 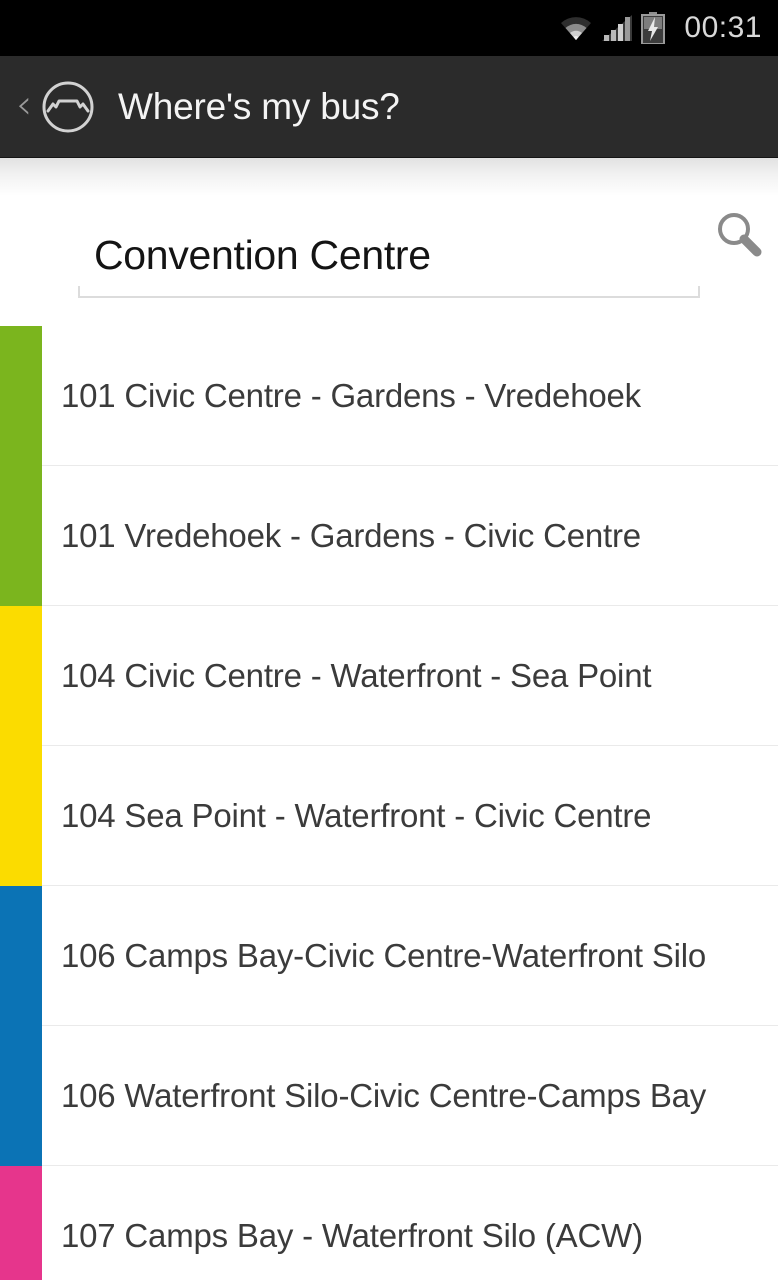 What do you see at coordinates (352, 1235) in the screenshot?
I see `route-label: 107 Camps Bay - Waterfront Silo (ACW)` at bounding box center [352, 1235].